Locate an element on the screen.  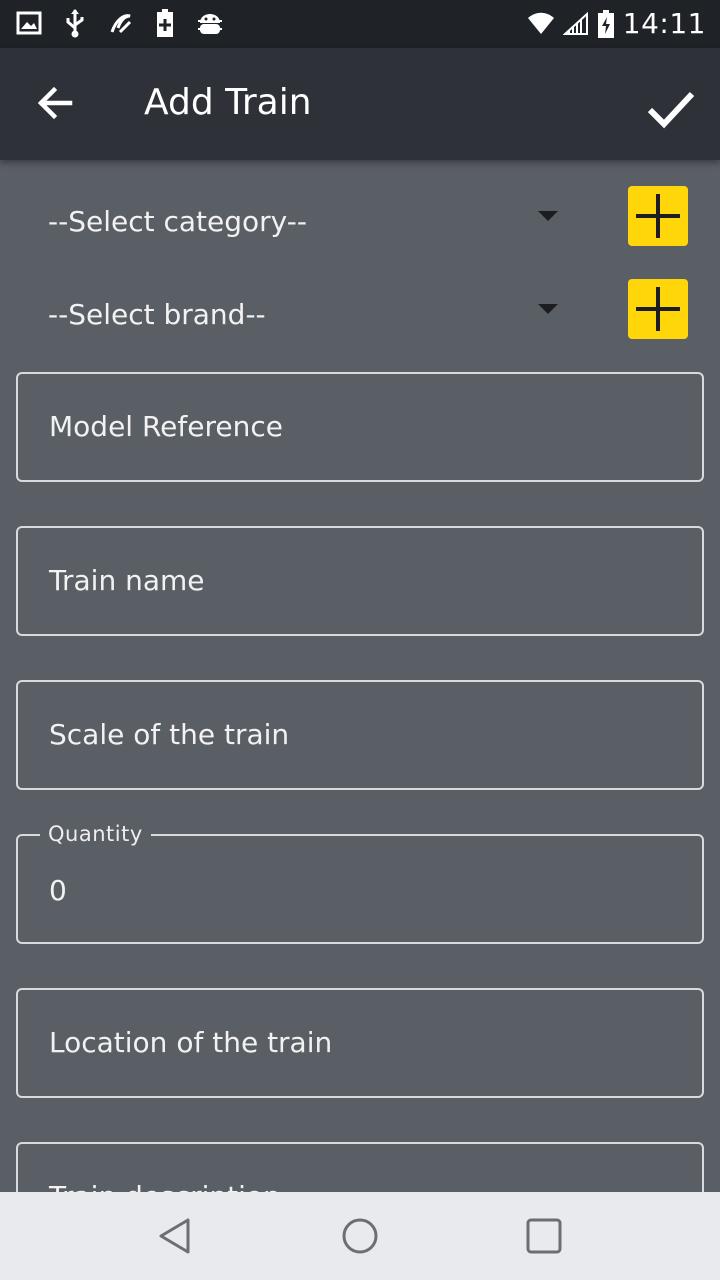
train-name-field: Train name is located at coordinates (360, 581).